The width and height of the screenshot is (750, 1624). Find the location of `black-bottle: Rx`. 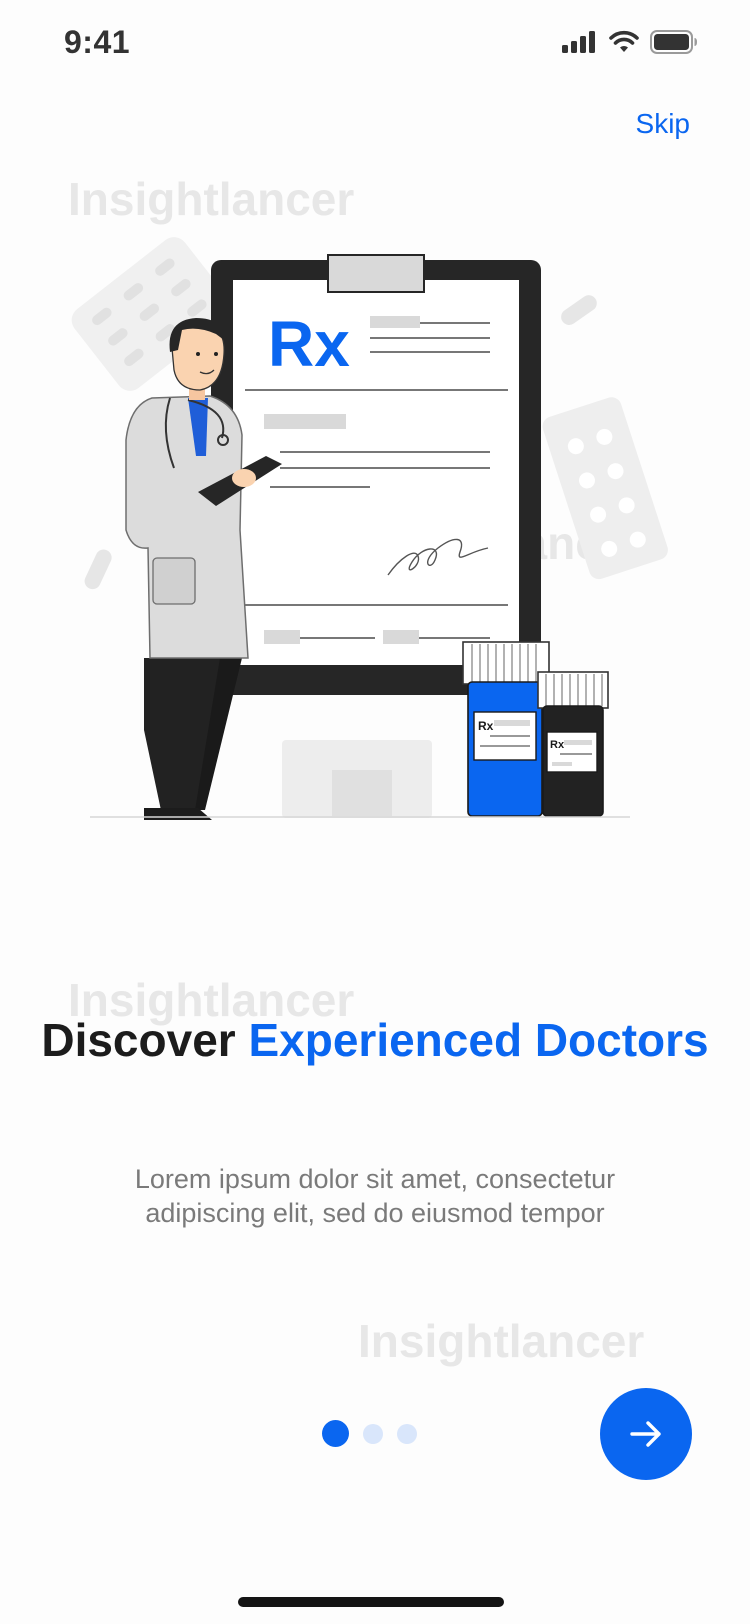

black-bottle: Rx is located at coordinates (573, 744).